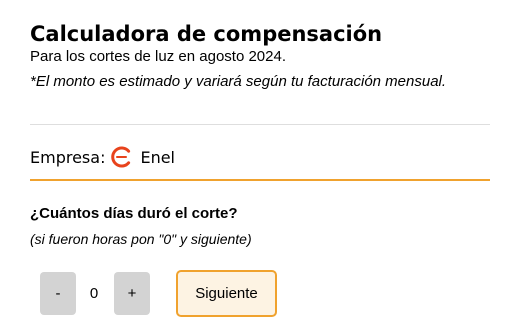 The height and width of the screenshot is (331, 522). Describe the element at coordinates (157, 157) in the screenshot. I see `company-name: Enel` at that location.